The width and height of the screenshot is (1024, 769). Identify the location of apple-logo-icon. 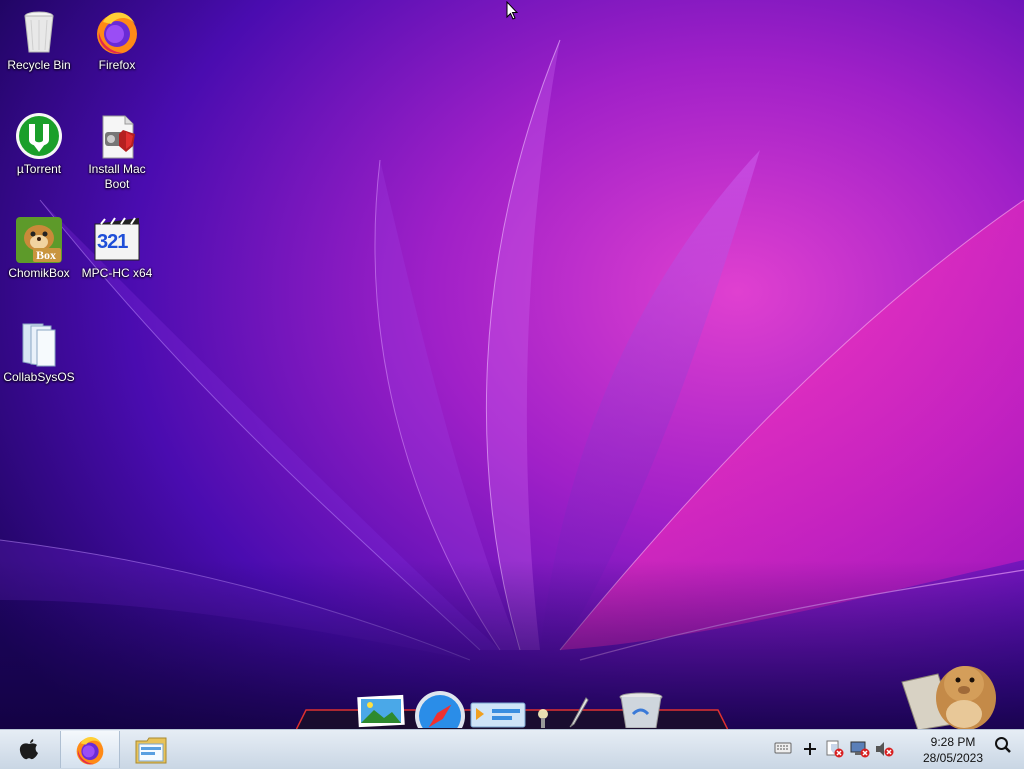
(28, 749).